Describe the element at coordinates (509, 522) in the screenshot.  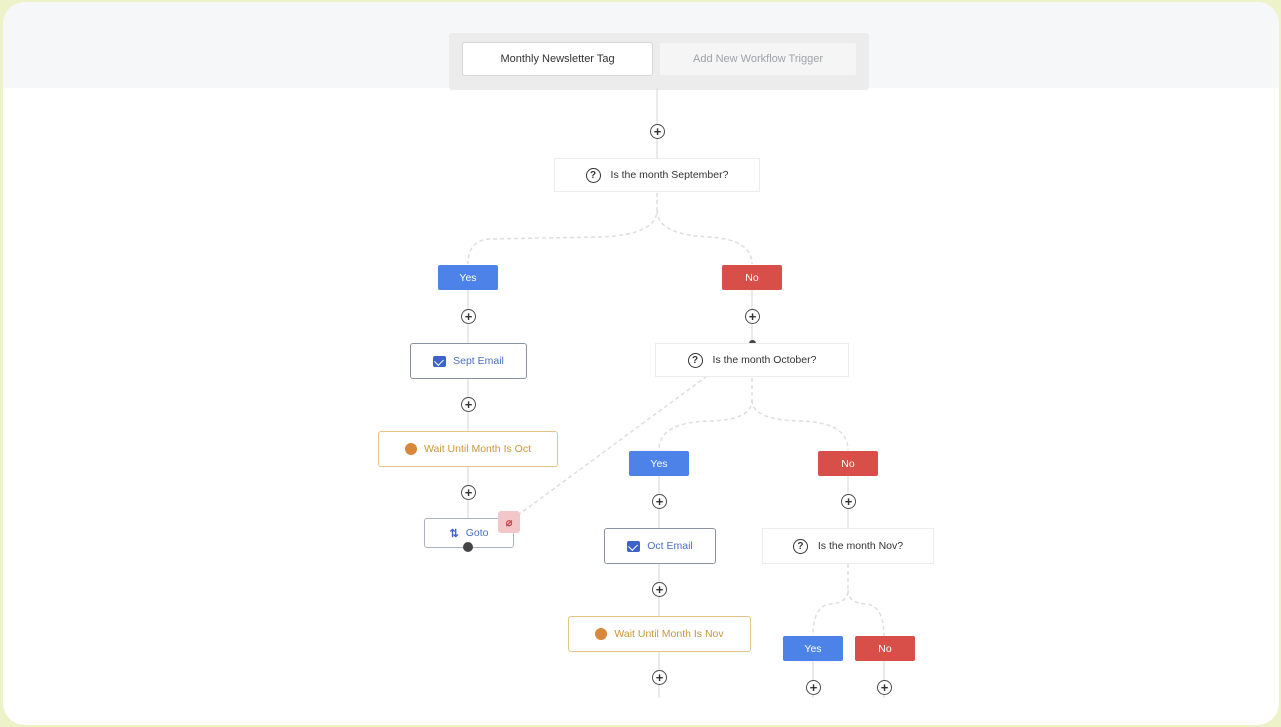
I see `unlink-icon: ⌀` at that location.